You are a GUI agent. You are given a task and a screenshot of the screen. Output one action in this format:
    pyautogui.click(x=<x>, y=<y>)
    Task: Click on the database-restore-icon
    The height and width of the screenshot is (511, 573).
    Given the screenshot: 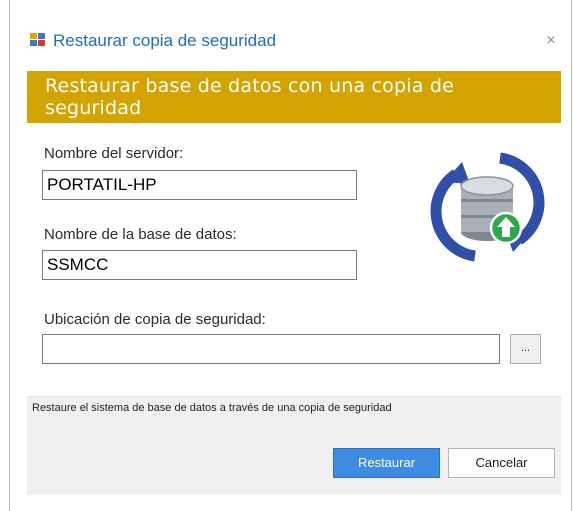 What is the action you would take?
    pyautogui.click(x=37, y=39)
    